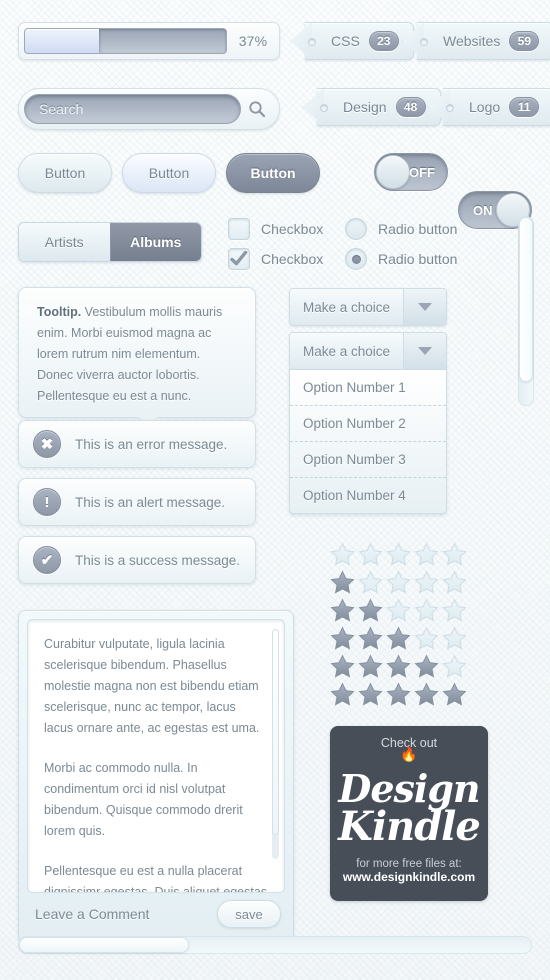 The width and height of the screenshot is (550, 980). What do you see at coordinates (368, 307) in the screenshot?
I see `select-closed: Make a choice` at bounding box center [368, 307].